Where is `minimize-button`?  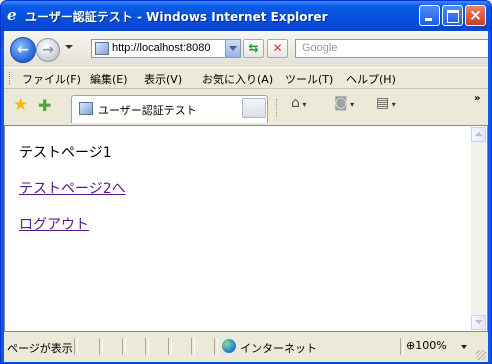
minimize-button is located at coordinates (429, 15).